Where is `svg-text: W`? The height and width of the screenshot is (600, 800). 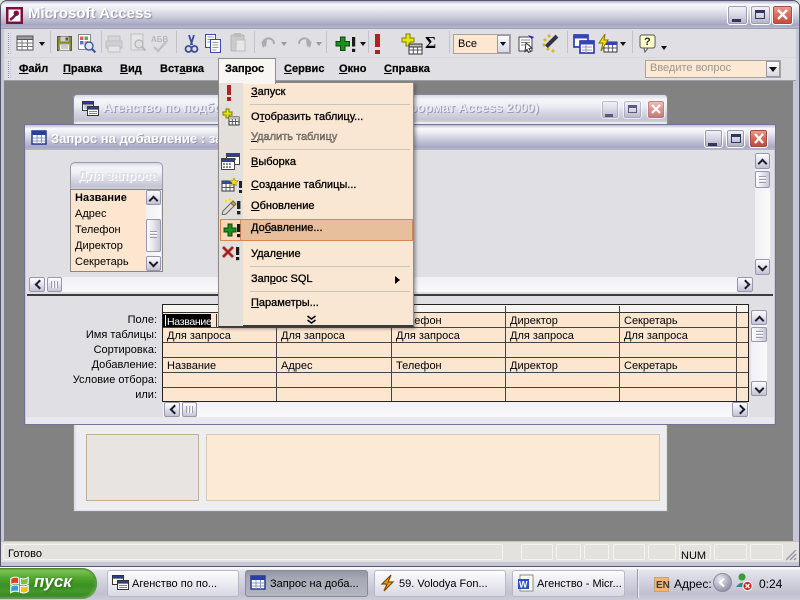 svg-text: W is located at coordinates (523, 585).